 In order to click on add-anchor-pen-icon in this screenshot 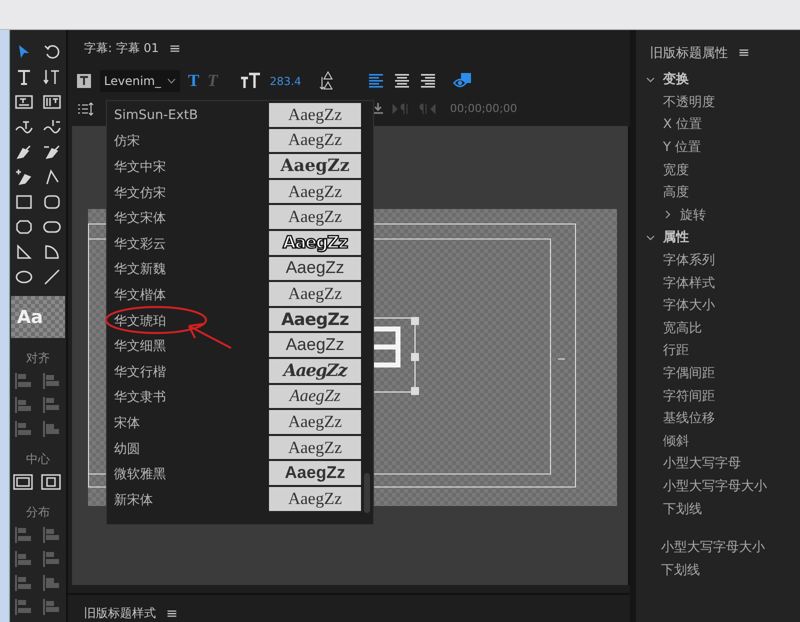, I will do `click(24, 177)`.